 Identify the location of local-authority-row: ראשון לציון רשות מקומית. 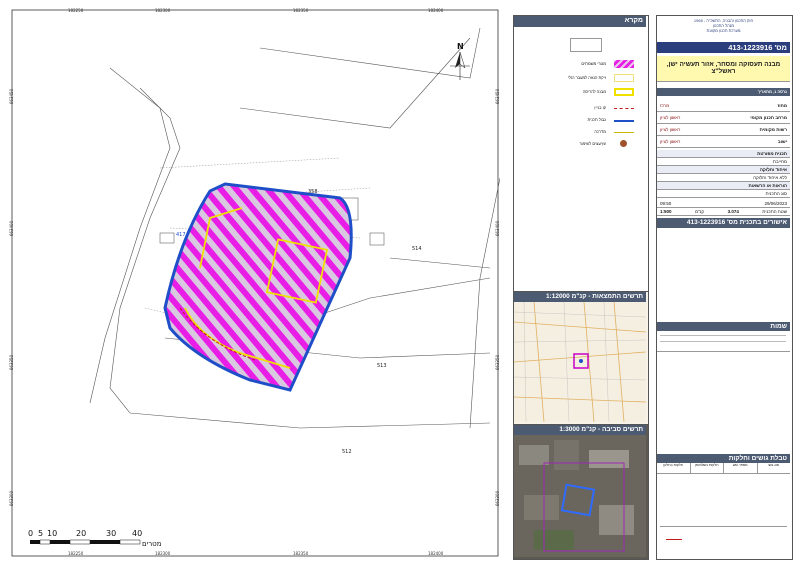
(723, 130).